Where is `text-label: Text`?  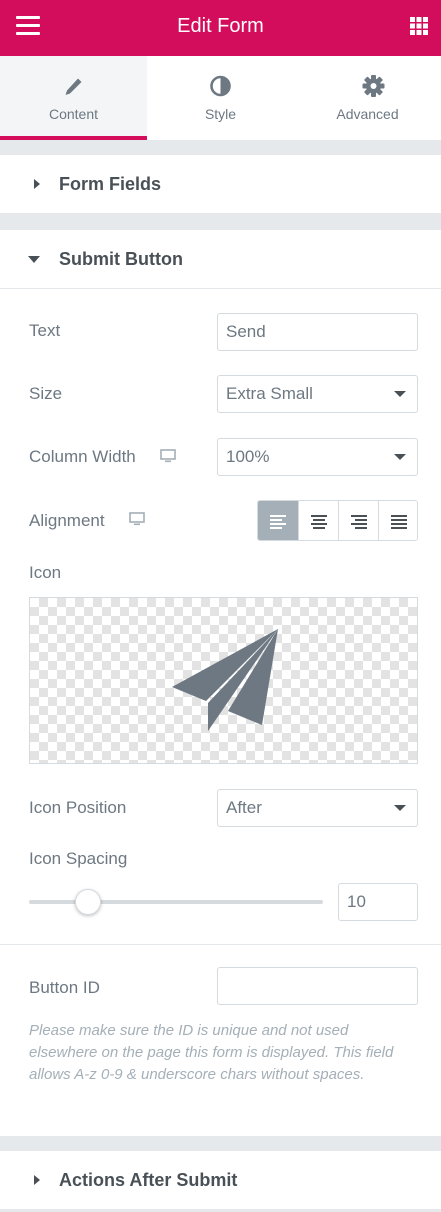 text-label: Text is located at coordinates (45, 330).